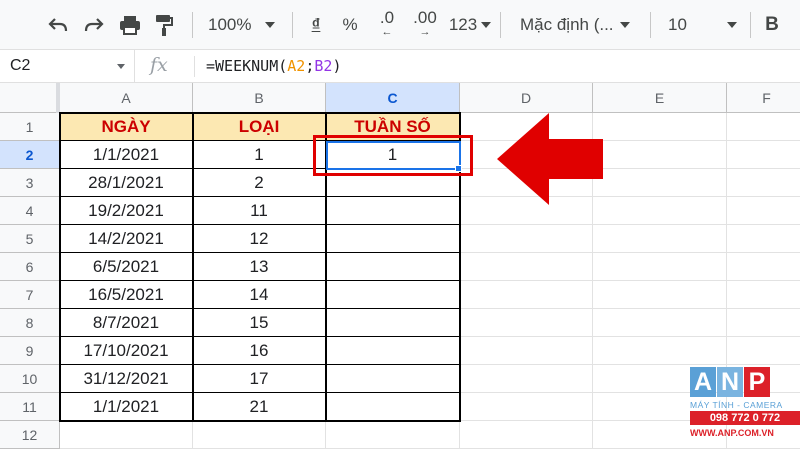 This screenshot has width=800, height=450. What do you see at coordinates (526, 239) in the screenshot?
I see `cell-d5` at bounding box center [526, 239].